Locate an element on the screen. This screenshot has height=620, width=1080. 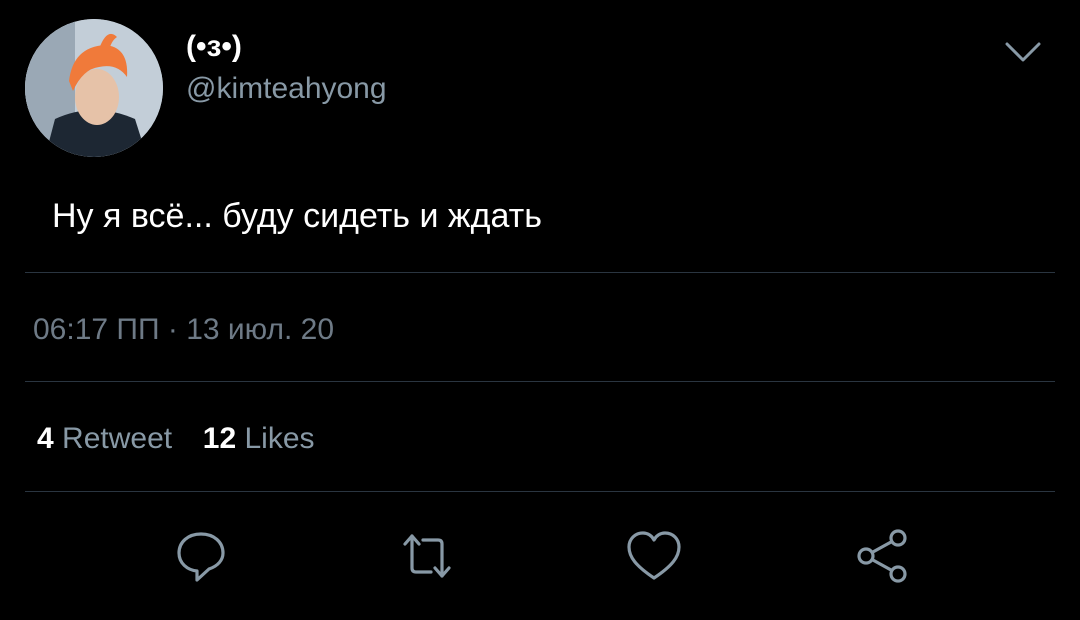
avatar-image is located at coordinates (94, 88).